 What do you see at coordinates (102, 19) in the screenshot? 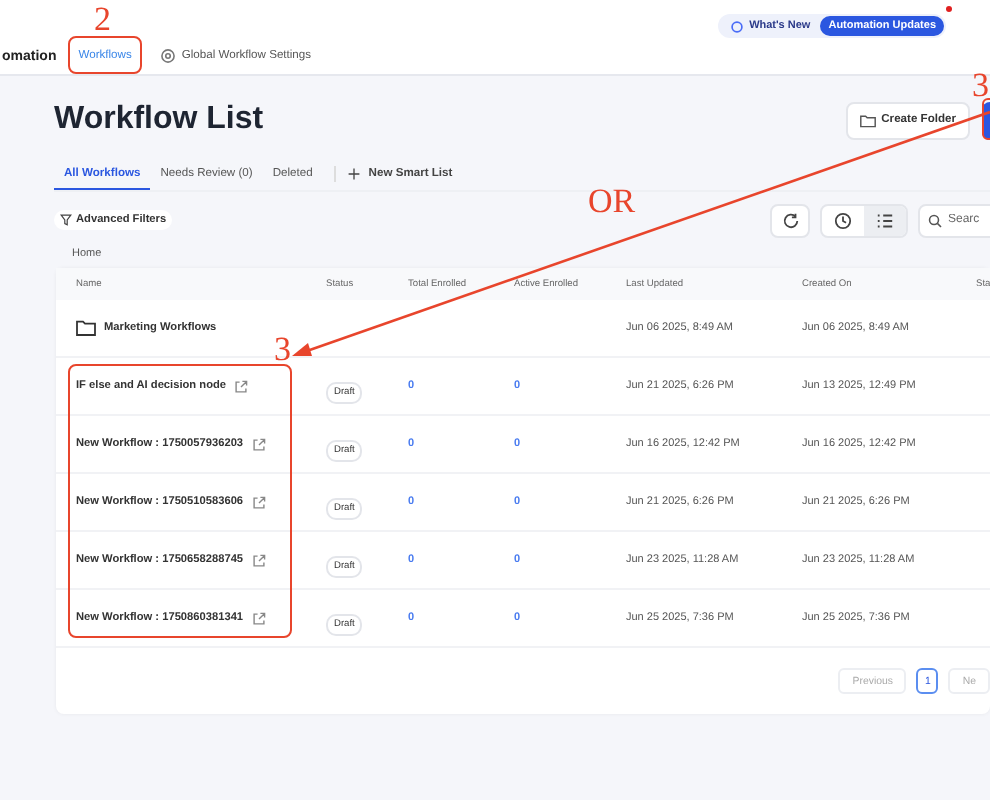
I see `annotation-number: 2` at bounding box center [102, 19].